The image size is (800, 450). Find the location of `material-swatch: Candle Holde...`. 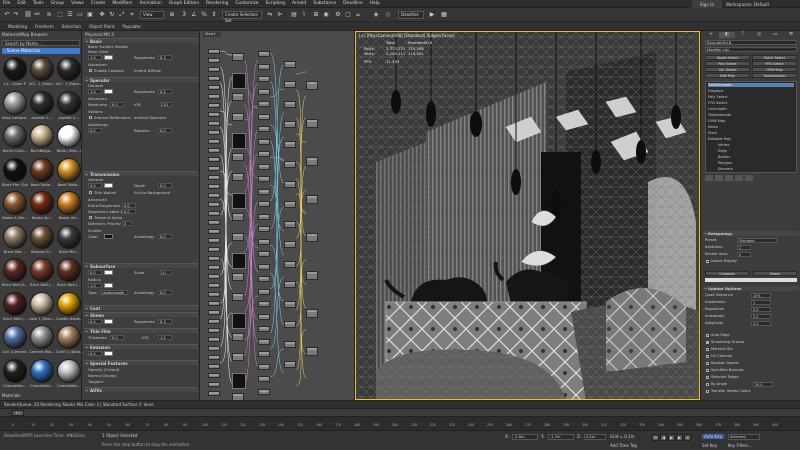

material-swatch: Candle Holde... is located at coordinates (69, 306).